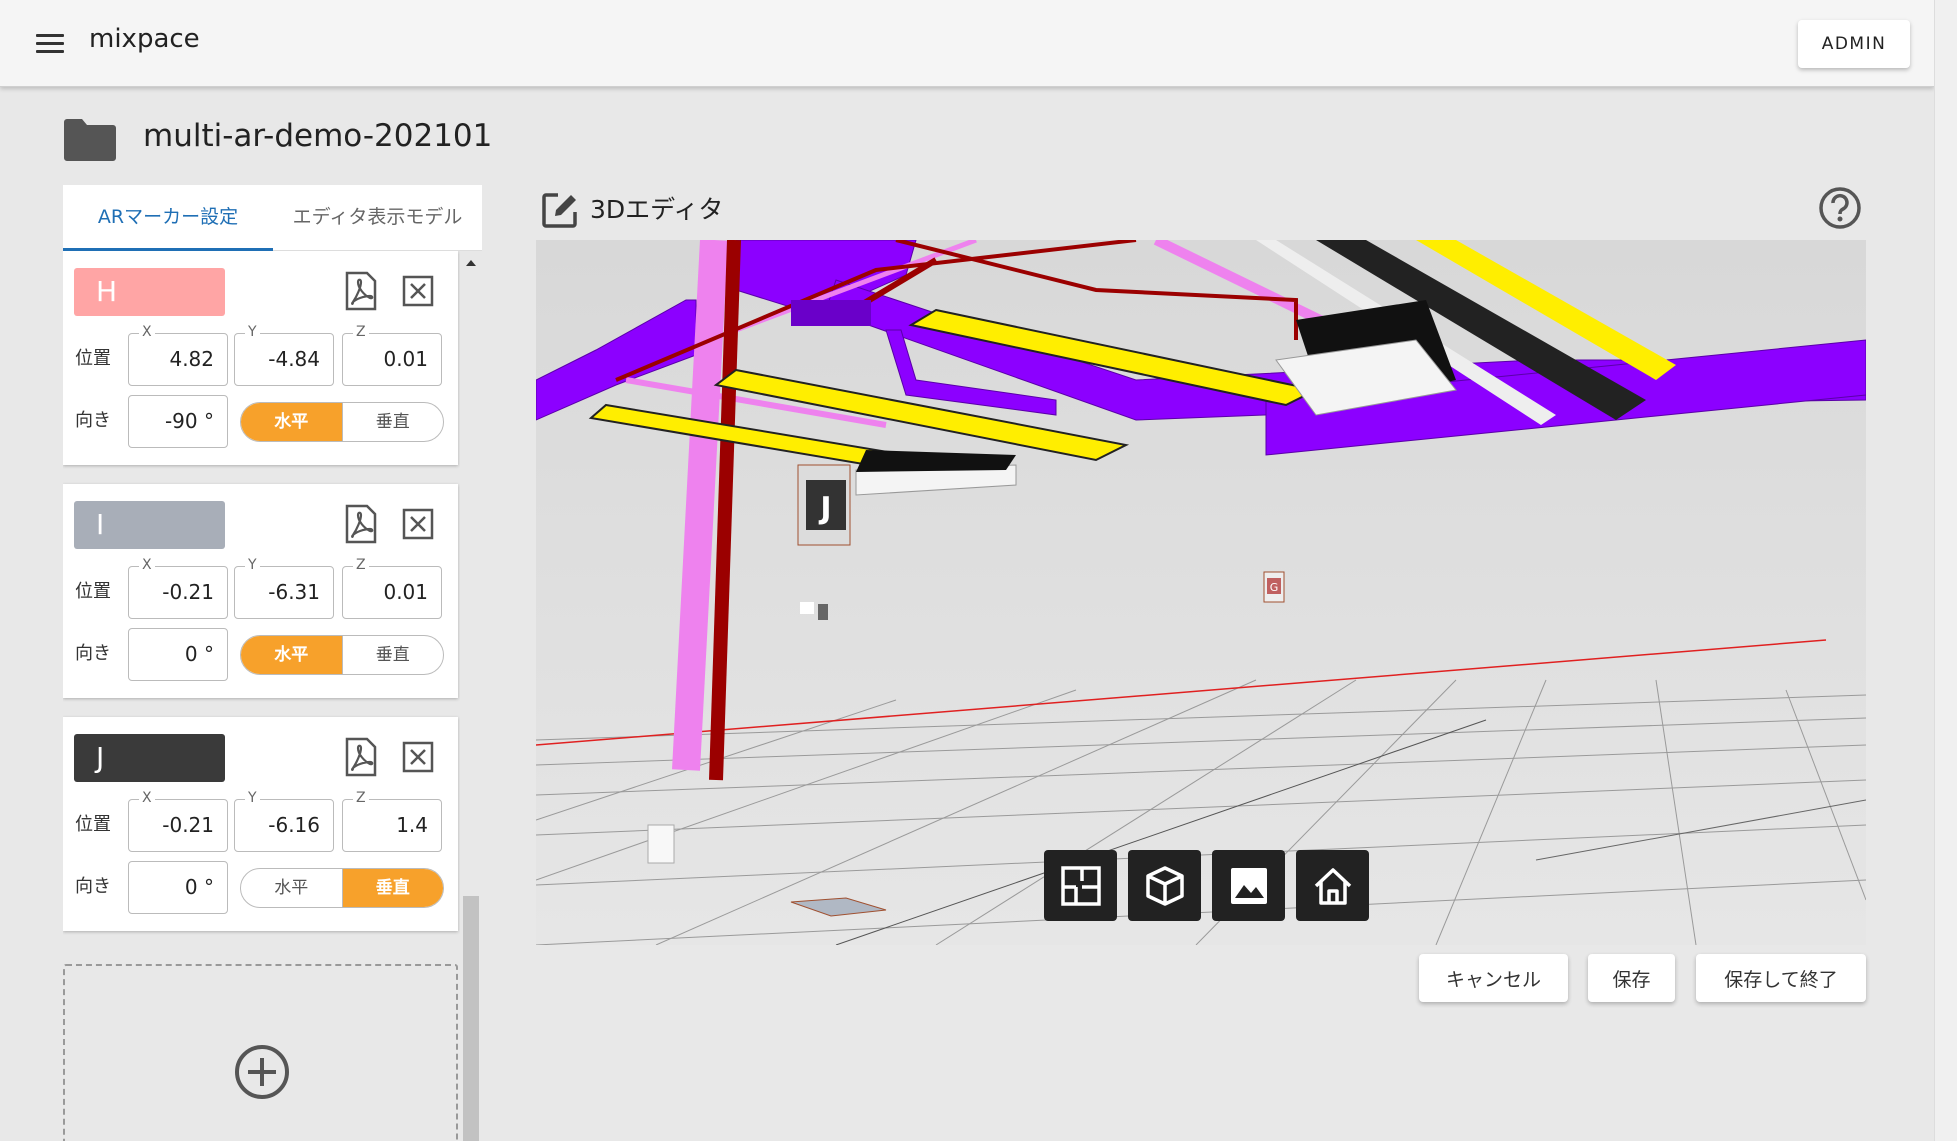 The width and height of the screenshot is (1957, 1141). I want to click on folder-icon, so click(90, 140).